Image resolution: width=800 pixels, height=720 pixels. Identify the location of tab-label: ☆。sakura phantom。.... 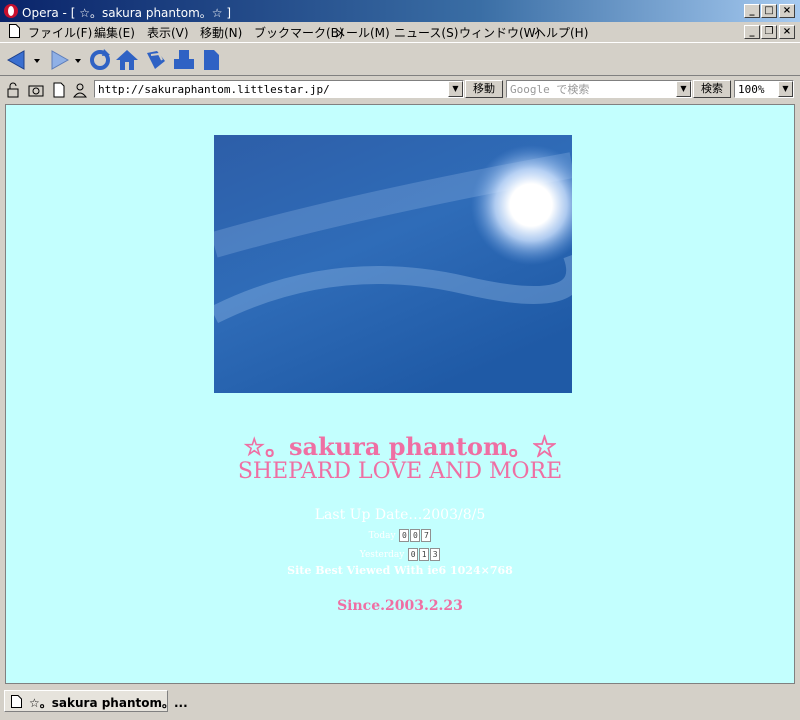
(108, 703).